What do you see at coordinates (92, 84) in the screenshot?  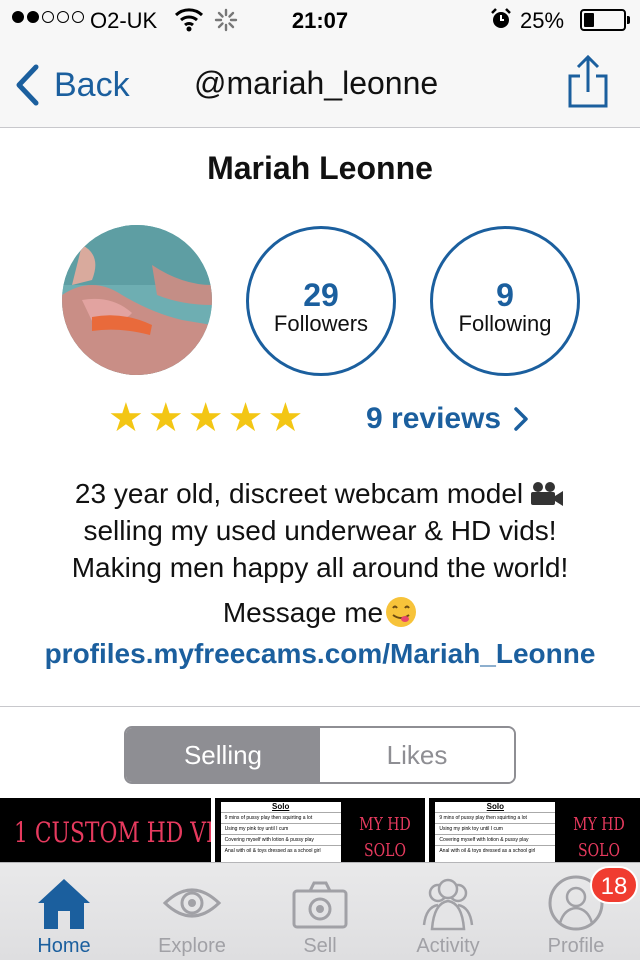 I see `back-button-label: Back` at bounding box center [92, 84].